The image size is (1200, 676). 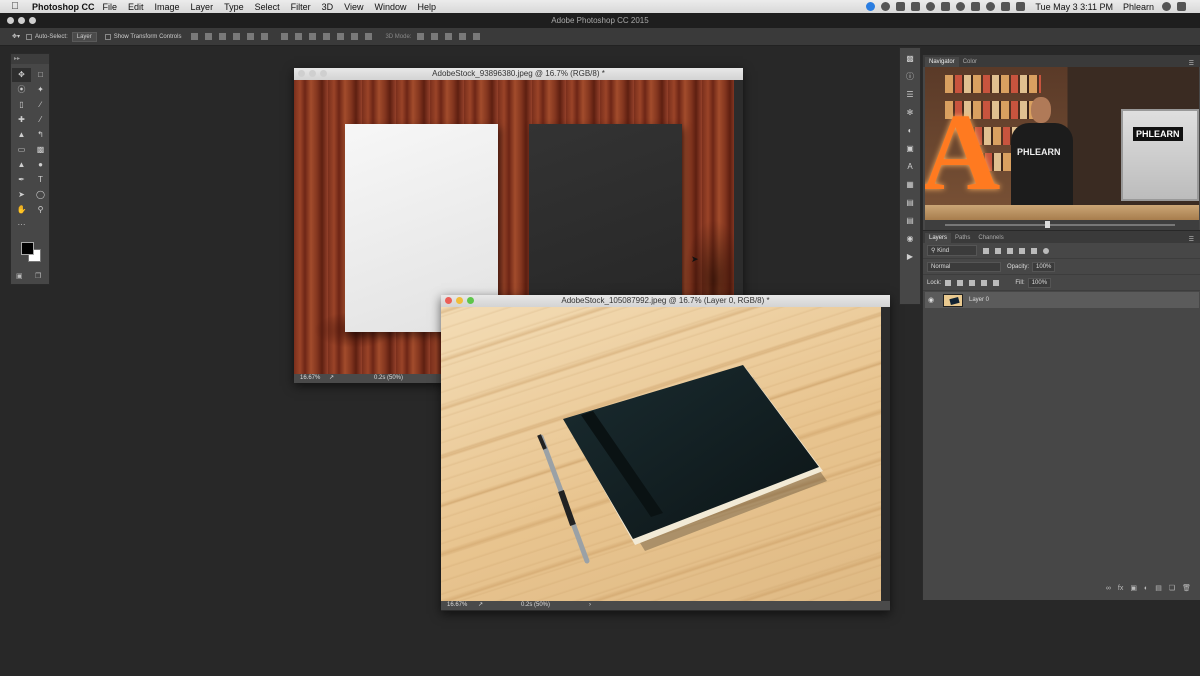 I want to click on auto-align-icon, so click(x=369, y=36).